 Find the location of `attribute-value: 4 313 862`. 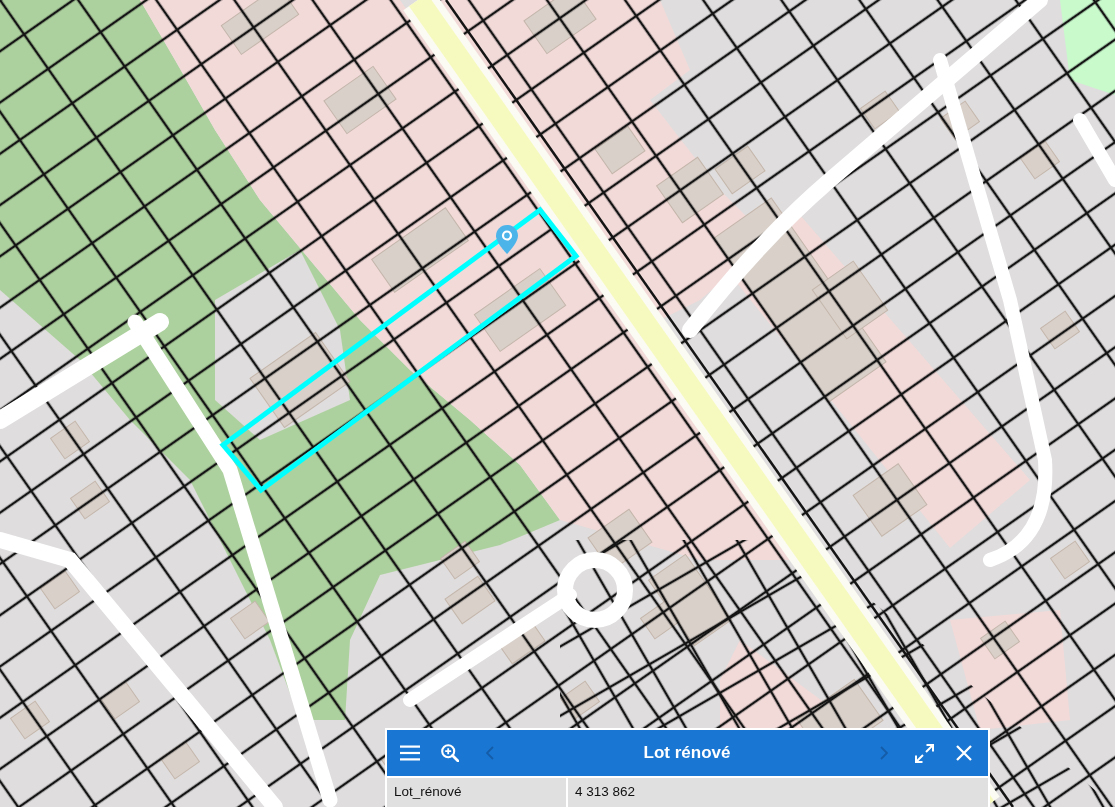

attribute-value: 4 313 862 is located at coordinates (778, 792).